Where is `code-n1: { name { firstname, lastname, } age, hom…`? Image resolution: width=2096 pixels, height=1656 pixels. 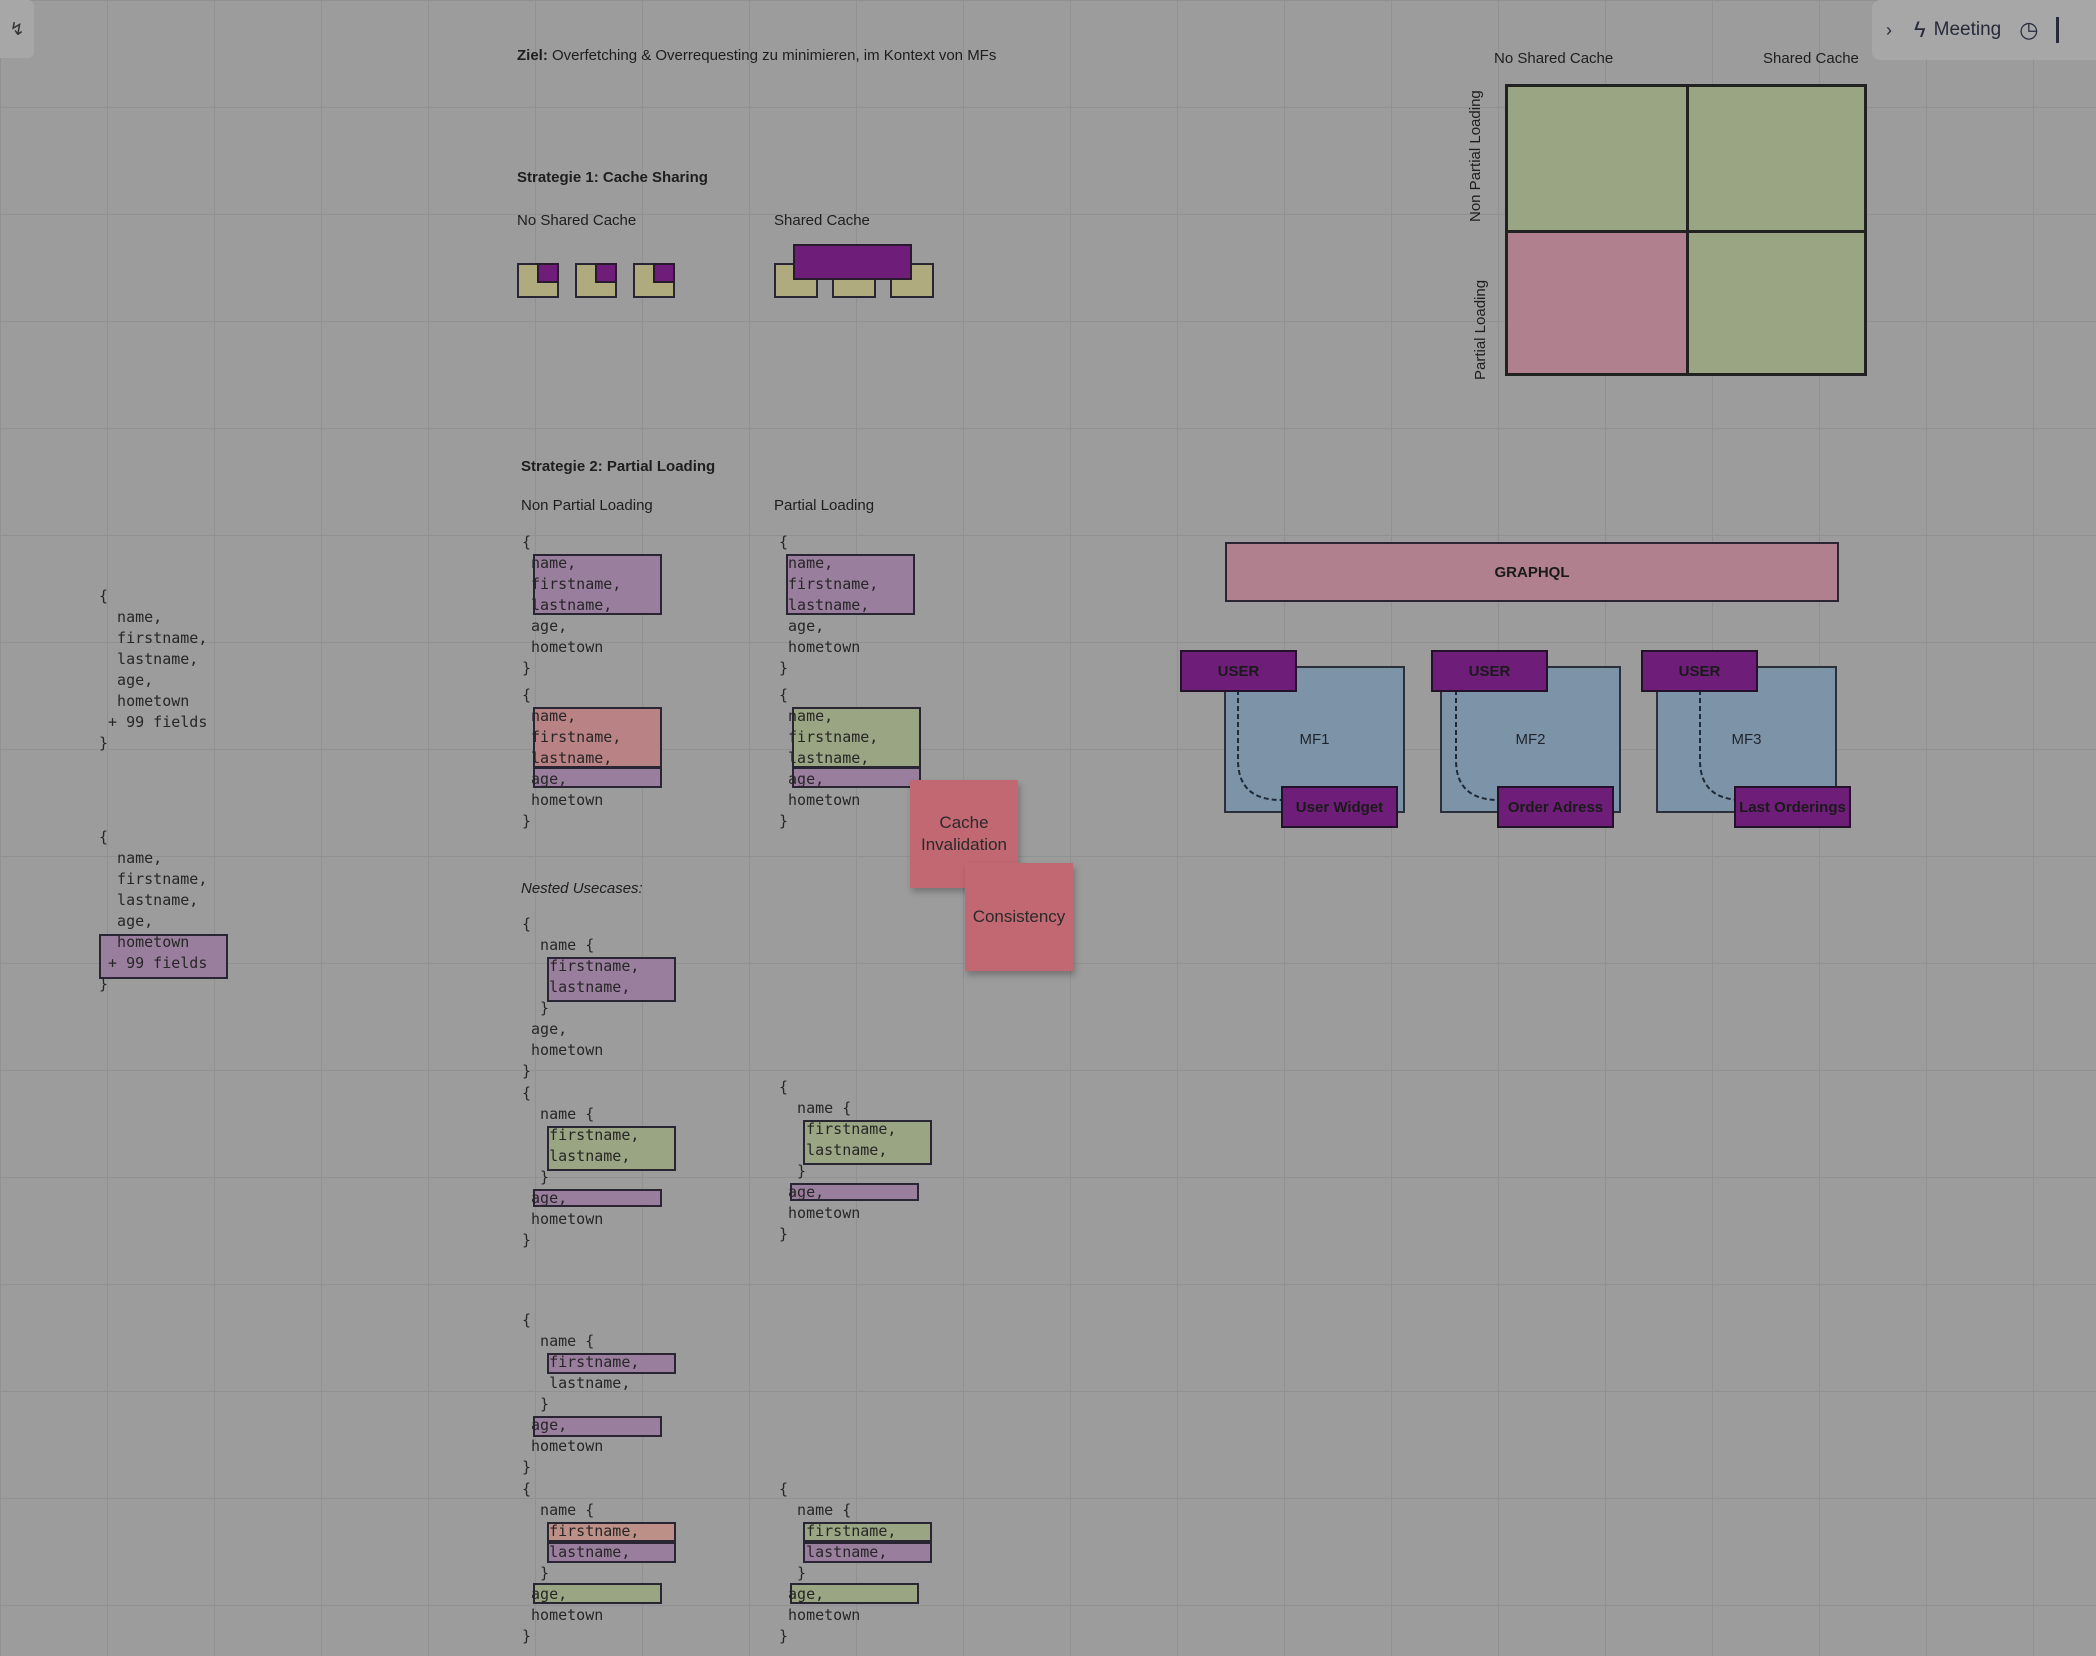
code-n1: { name { firstname, lastname, } age, hom… is located at coordinates (581, 997).